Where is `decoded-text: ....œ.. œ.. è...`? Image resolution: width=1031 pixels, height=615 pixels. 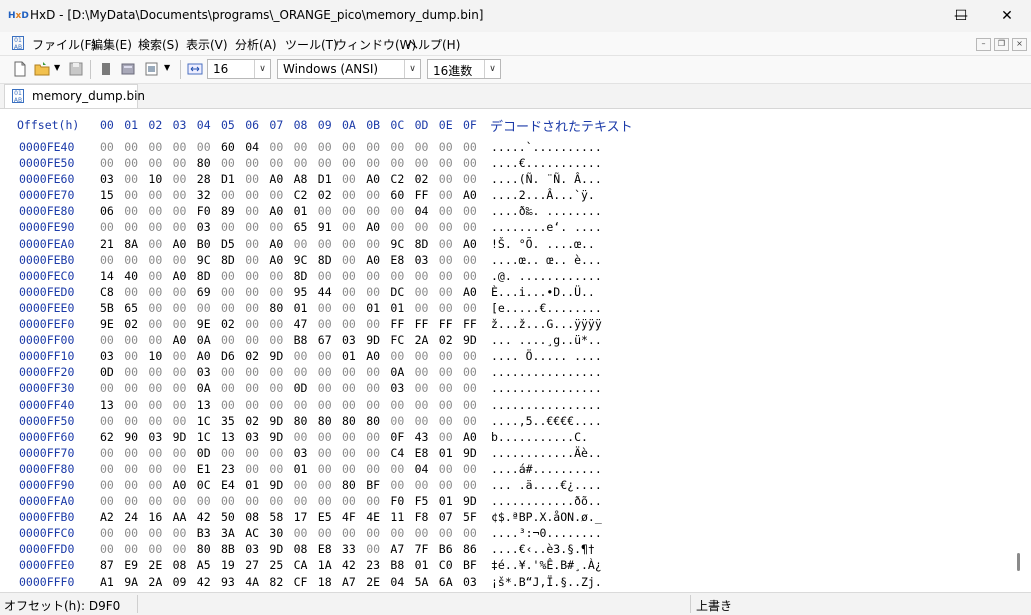
decoded-text: ....œ.. œ.. è... is located at coordinates (546, 260).